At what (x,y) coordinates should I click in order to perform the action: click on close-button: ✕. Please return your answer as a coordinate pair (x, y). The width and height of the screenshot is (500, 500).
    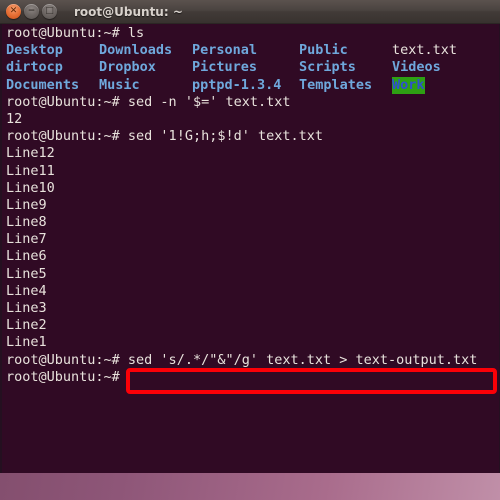
    Looking at the image, I should click on (13, 11).